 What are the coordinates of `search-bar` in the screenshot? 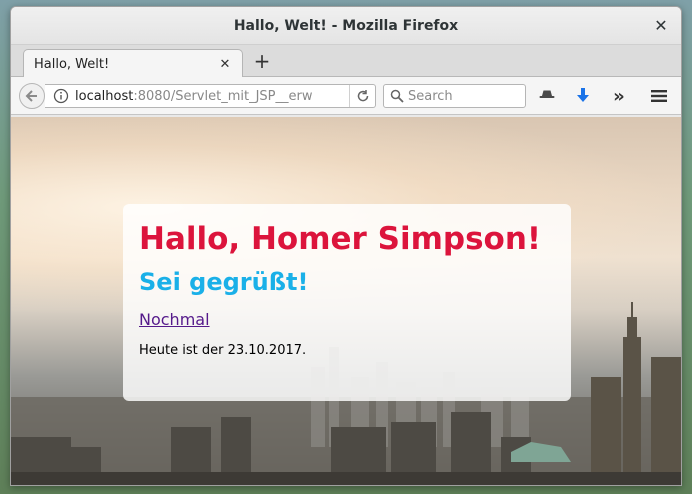 It's located at (454, 96).